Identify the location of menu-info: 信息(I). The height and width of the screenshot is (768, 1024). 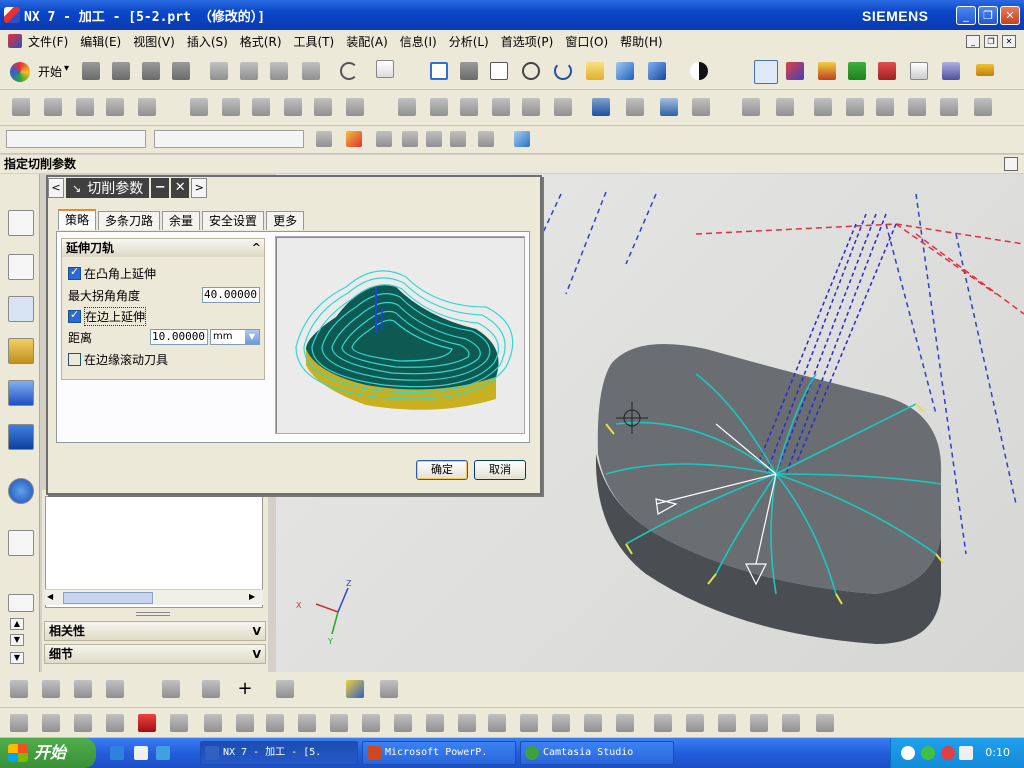
(418, 41).